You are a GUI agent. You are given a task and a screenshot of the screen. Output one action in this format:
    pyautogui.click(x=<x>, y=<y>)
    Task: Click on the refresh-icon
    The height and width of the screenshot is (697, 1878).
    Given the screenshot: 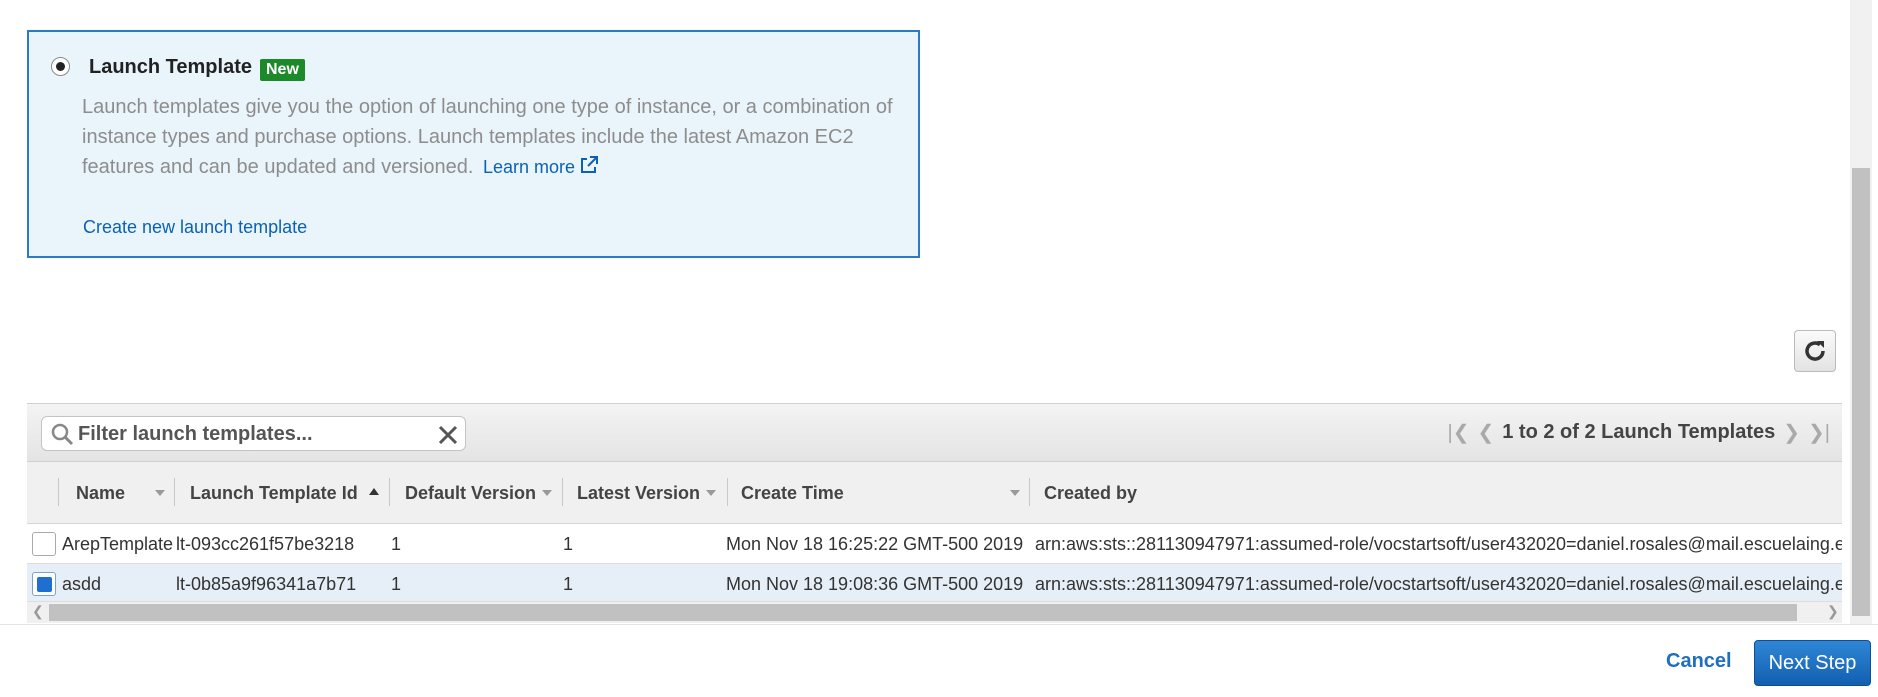 What is the action you would take?
    pyautogui.click(x=1815, y=351)
    